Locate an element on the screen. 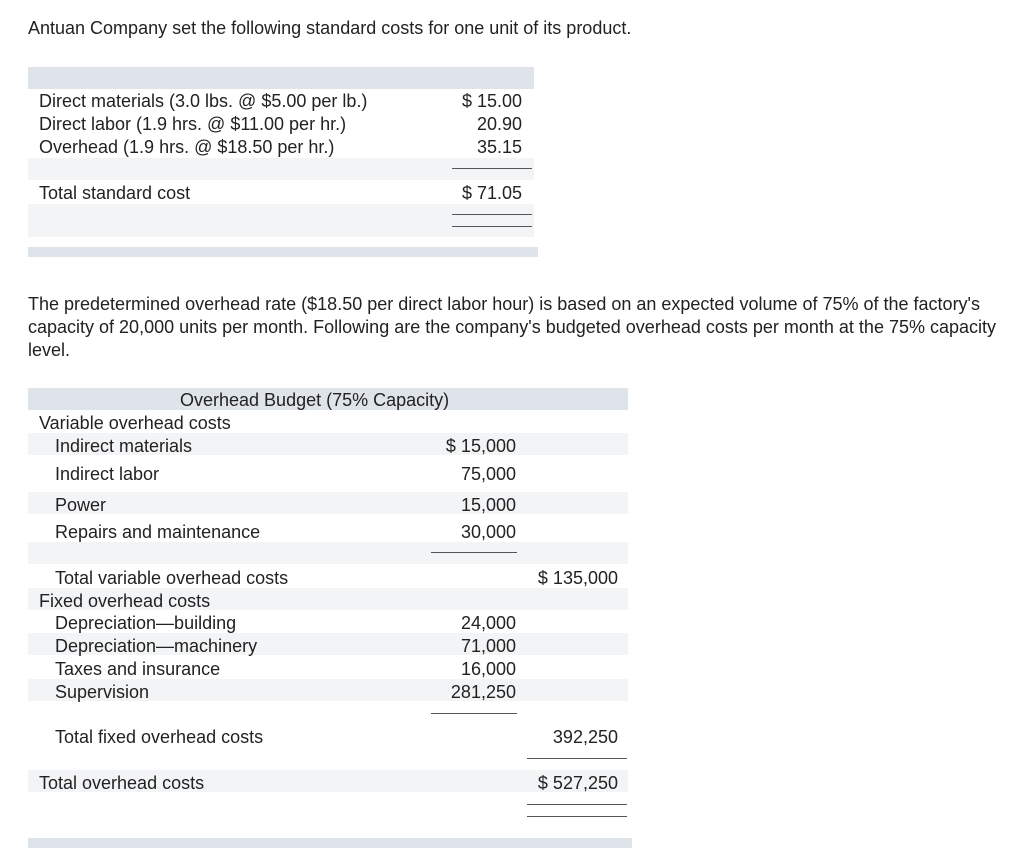 This screenshot has height=852, width=1024. variable-item-label: Power is located at coordinates (81, 505).